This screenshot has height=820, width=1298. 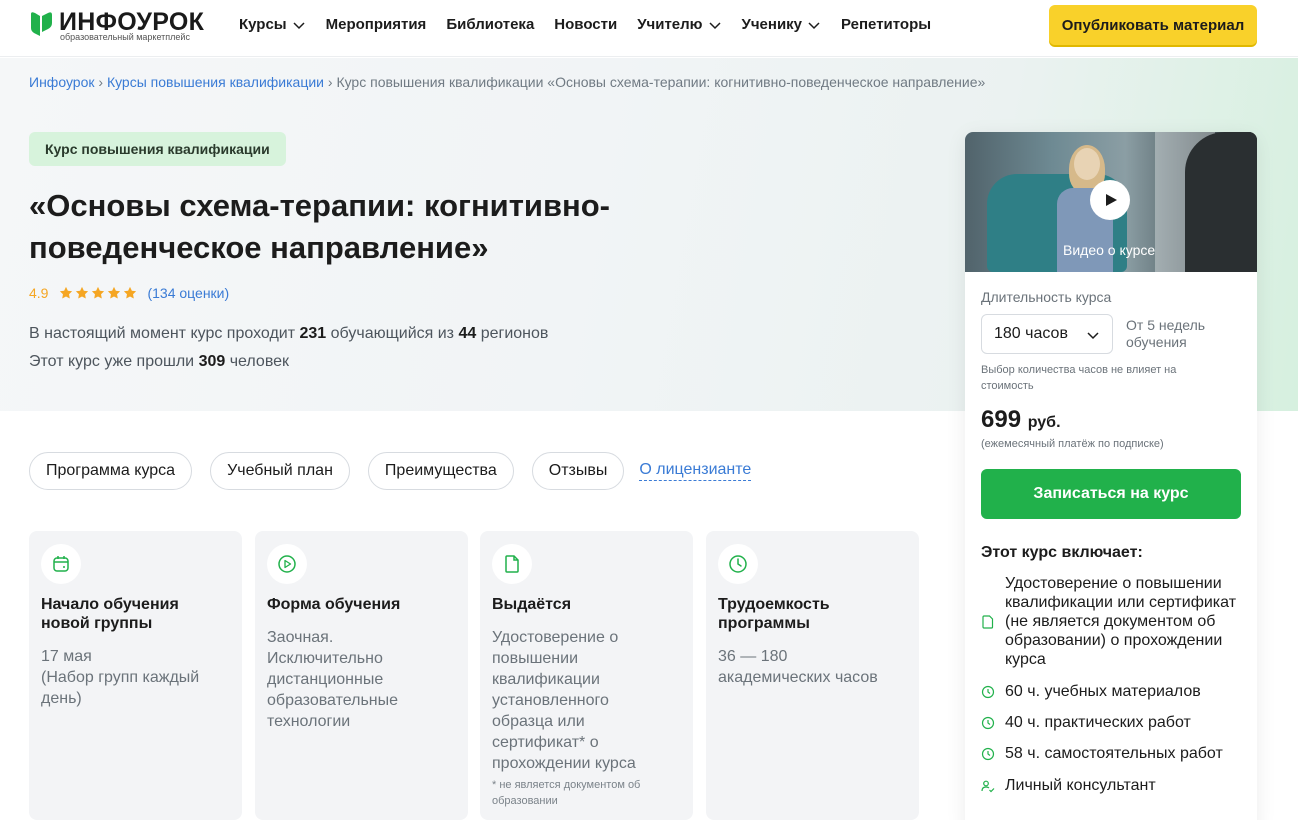 I want to click on nav-item-news: Новости, so click(x=585, y=24).